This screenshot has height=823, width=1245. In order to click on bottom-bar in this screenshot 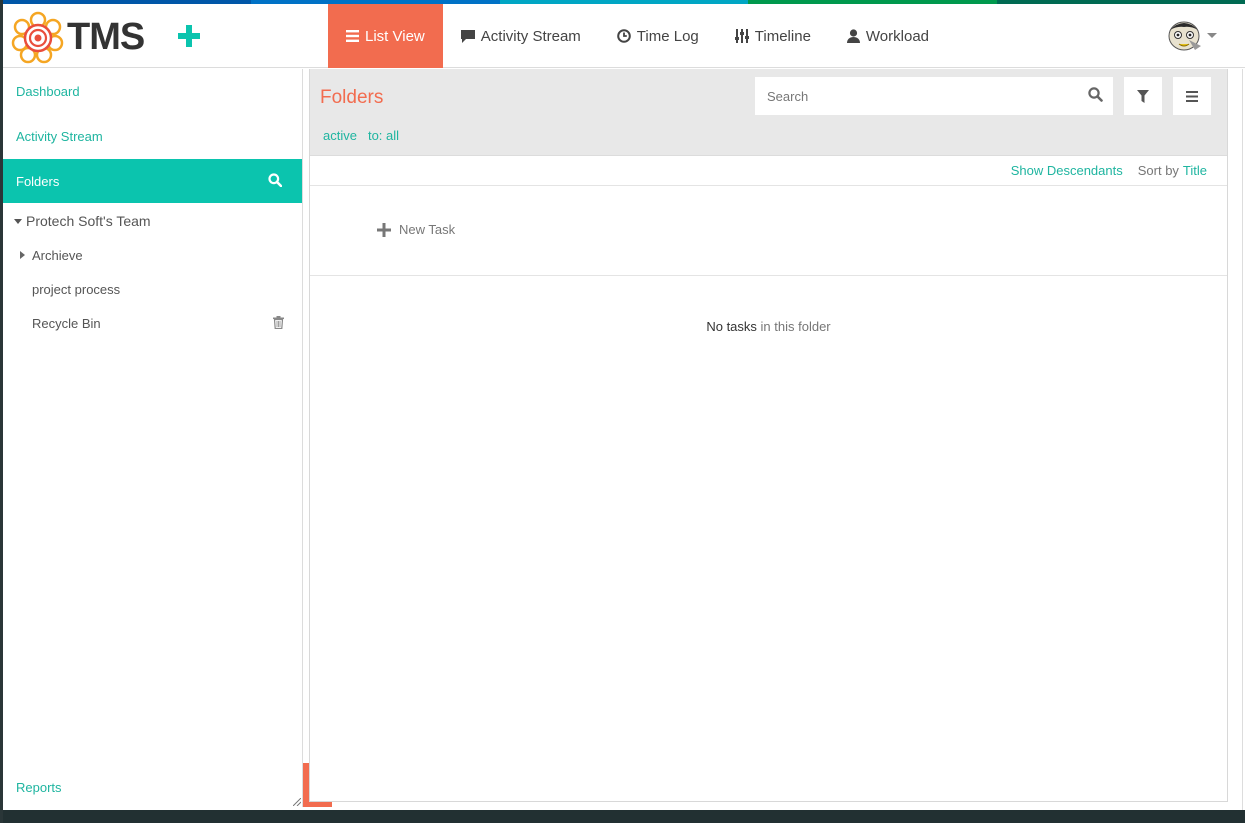, I will do `click(624, 816)`.